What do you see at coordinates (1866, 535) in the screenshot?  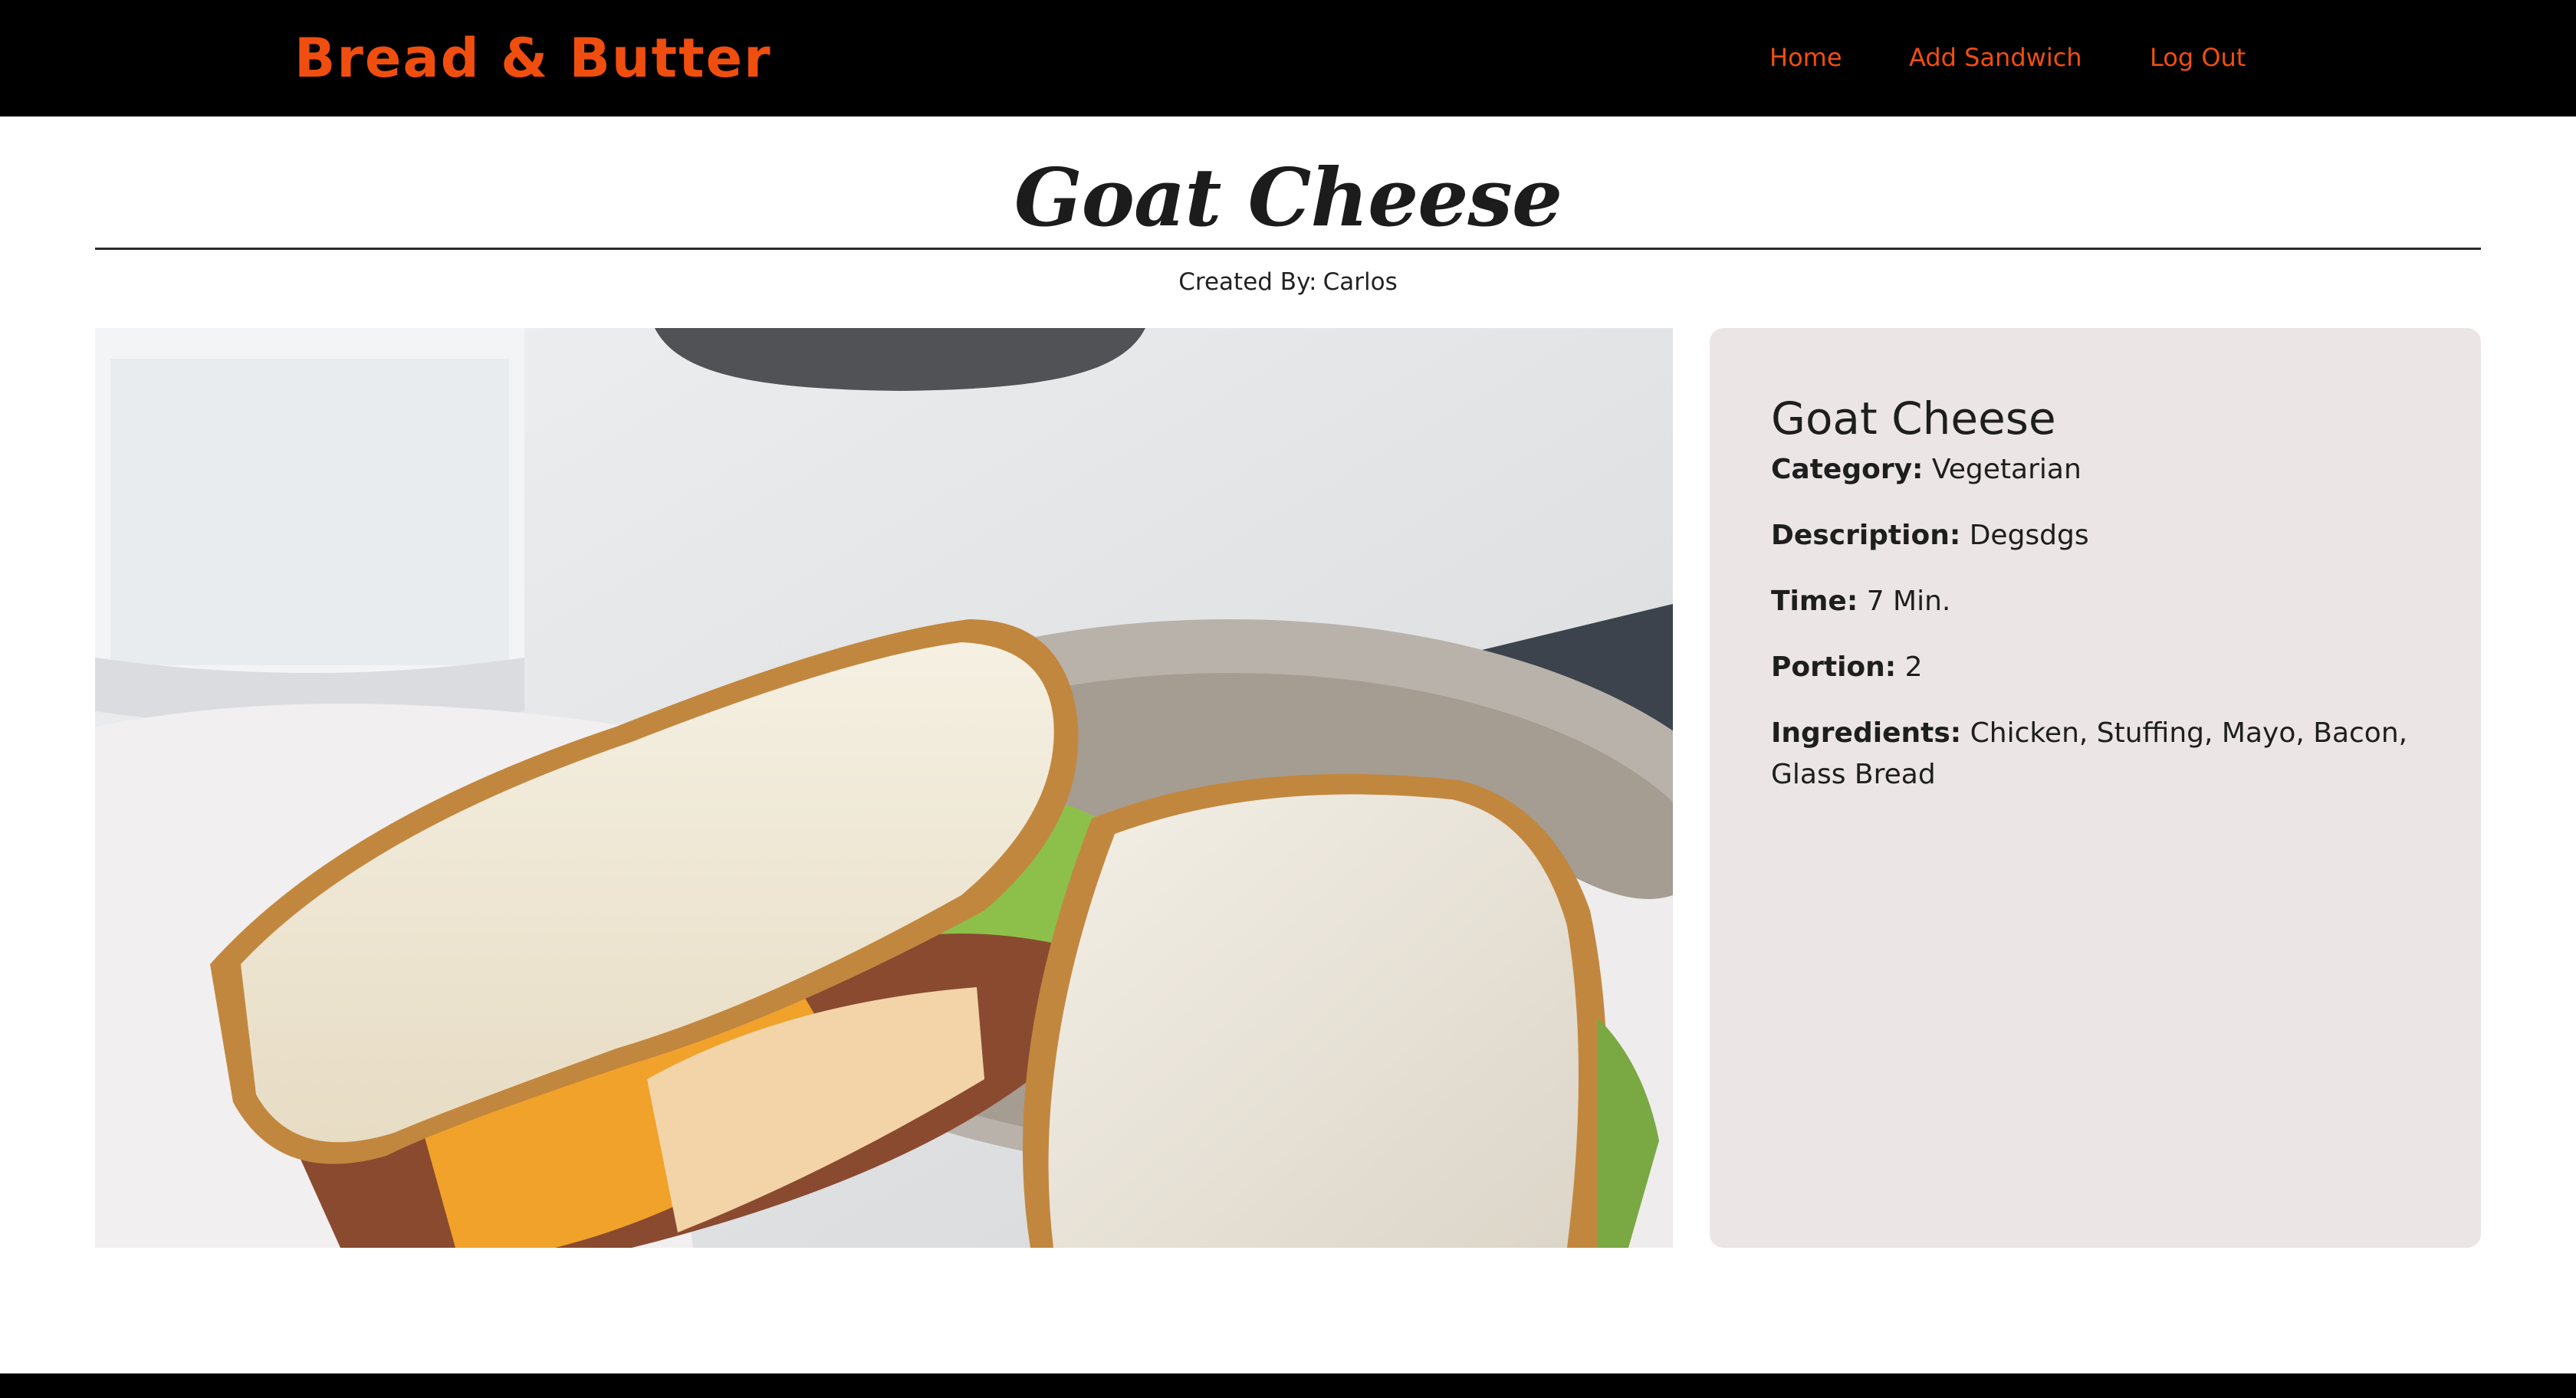 I see `description-label: Description:` at bounding box center [1866, 535].